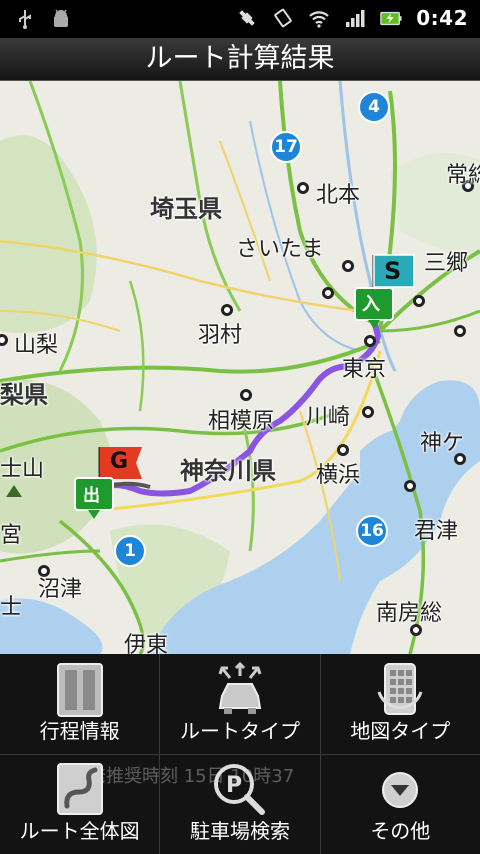  I want to click on parking-search-icon: P, so click(239, 789).